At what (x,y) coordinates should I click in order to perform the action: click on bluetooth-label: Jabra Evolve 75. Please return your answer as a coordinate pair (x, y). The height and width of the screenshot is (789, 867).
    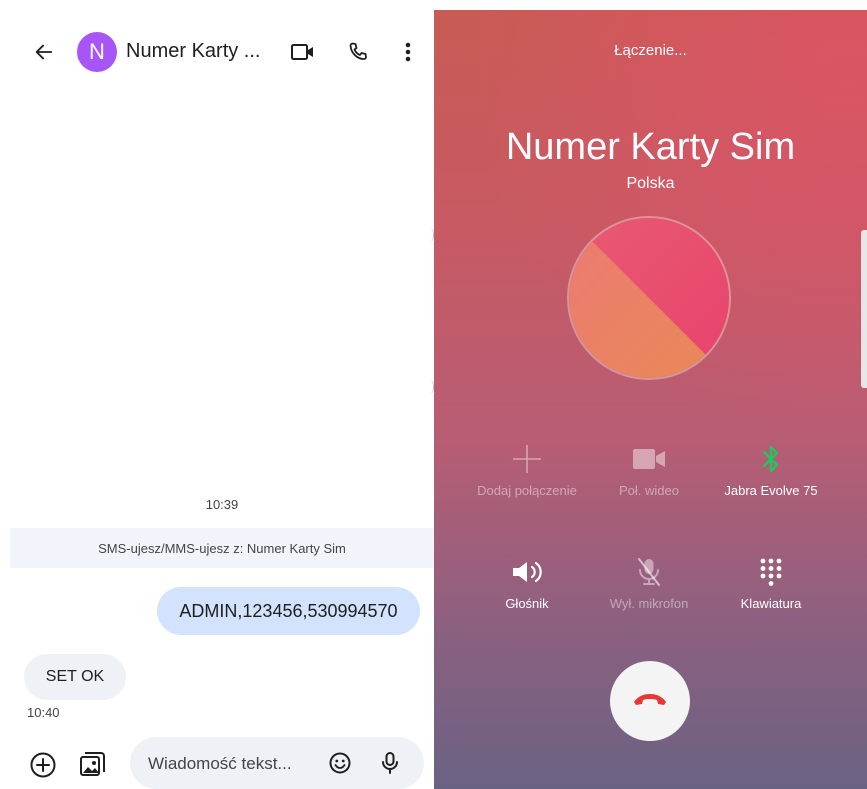
    Looking at the image, I should click on (771, 490).